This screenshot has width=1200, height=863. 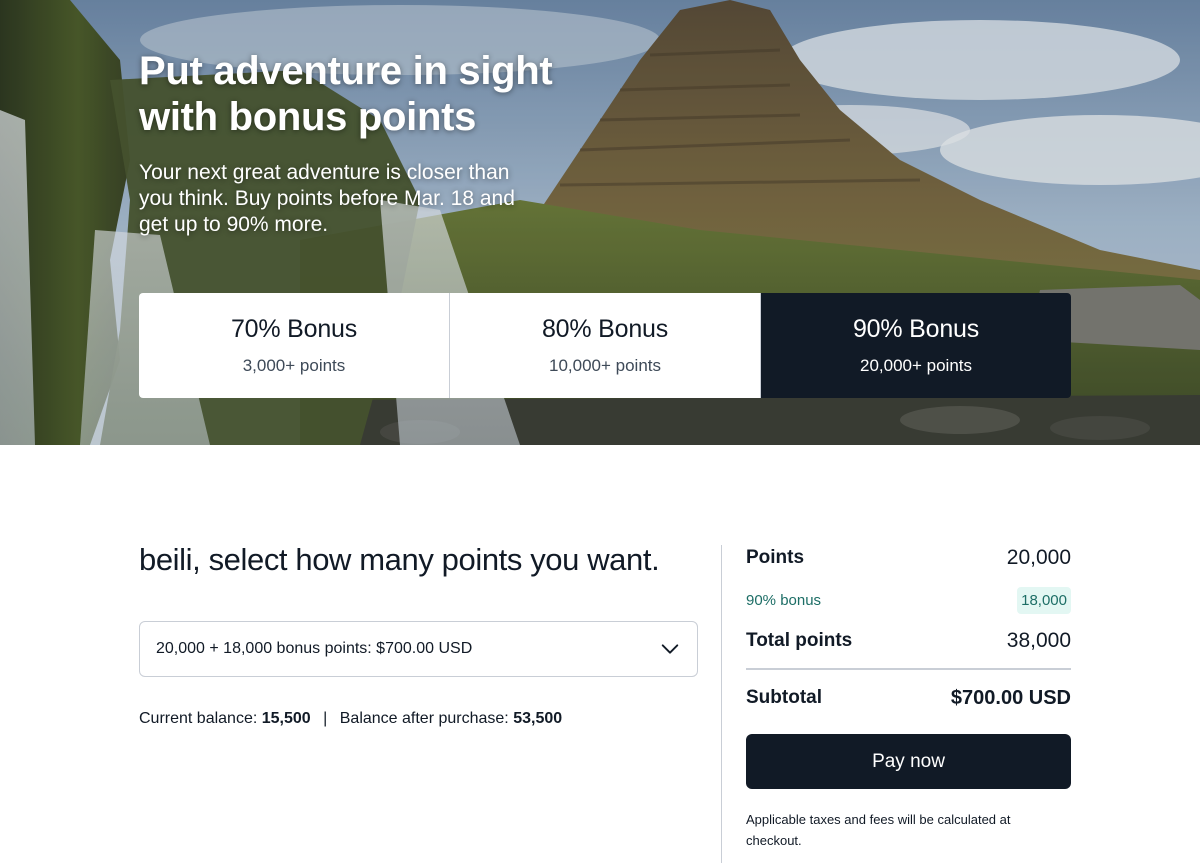 What do you see at coordinates (908, 600) in the screenshot?
I see `bonus-row: 90% bonus 18,000` at bounding box center [908, 600].